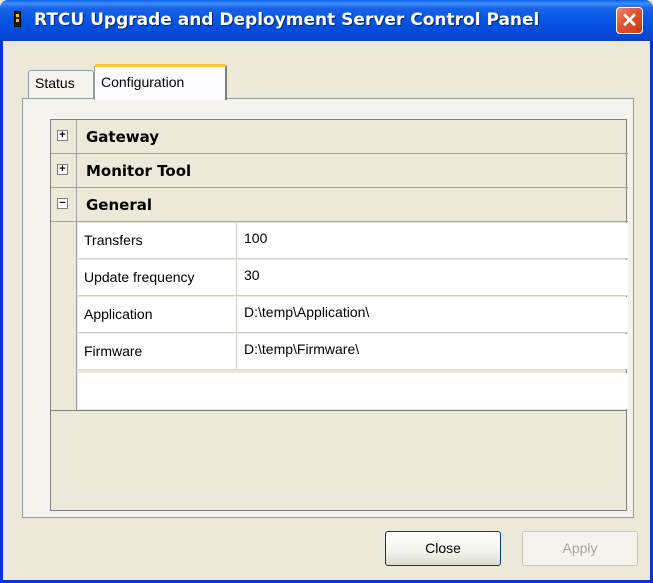 Image resolution: width=653 pixels, height=583 pixels. I want to click on collapse-icon: −, so click(62, 203).